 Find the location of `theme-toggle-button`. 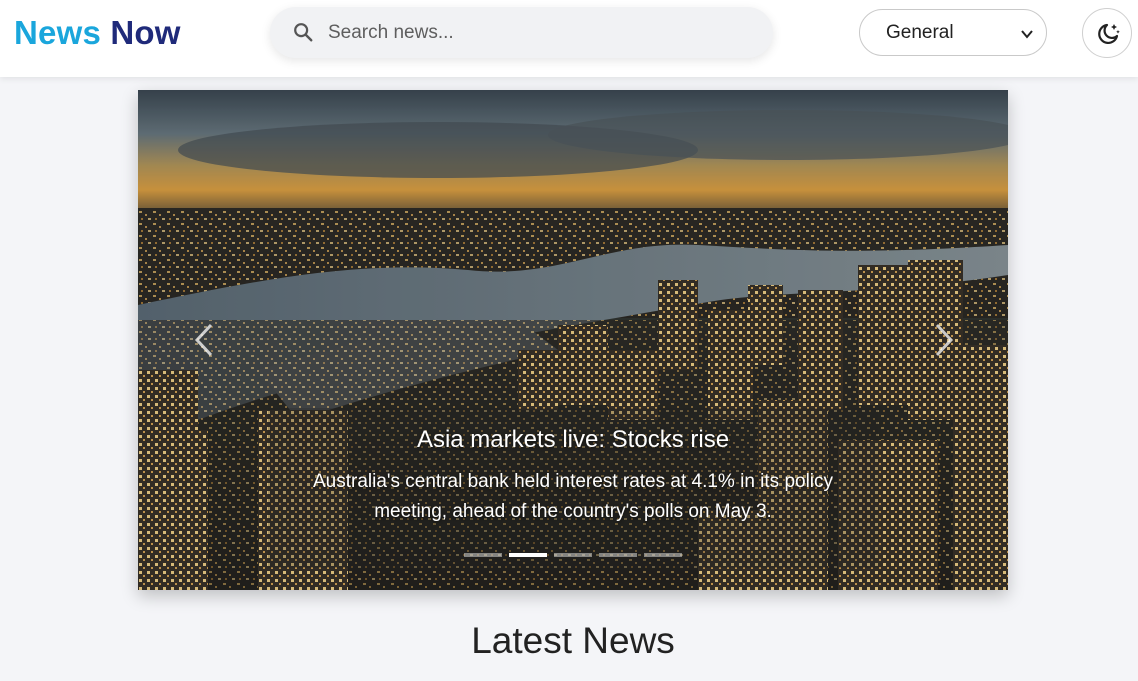

theme-toggle-button is located at coordinates (1107, 33).